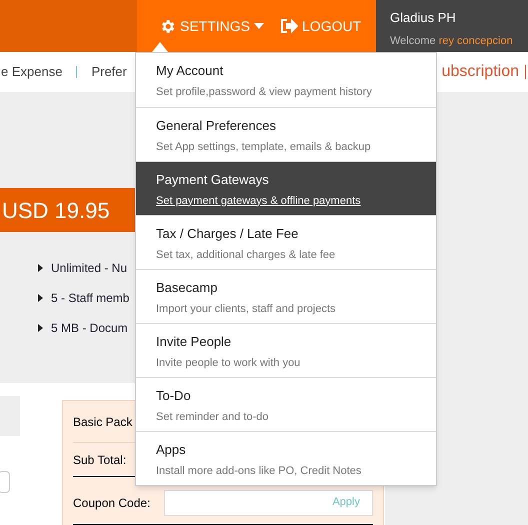  I want to click on user-name: rey concepcion, so click(475, 40).